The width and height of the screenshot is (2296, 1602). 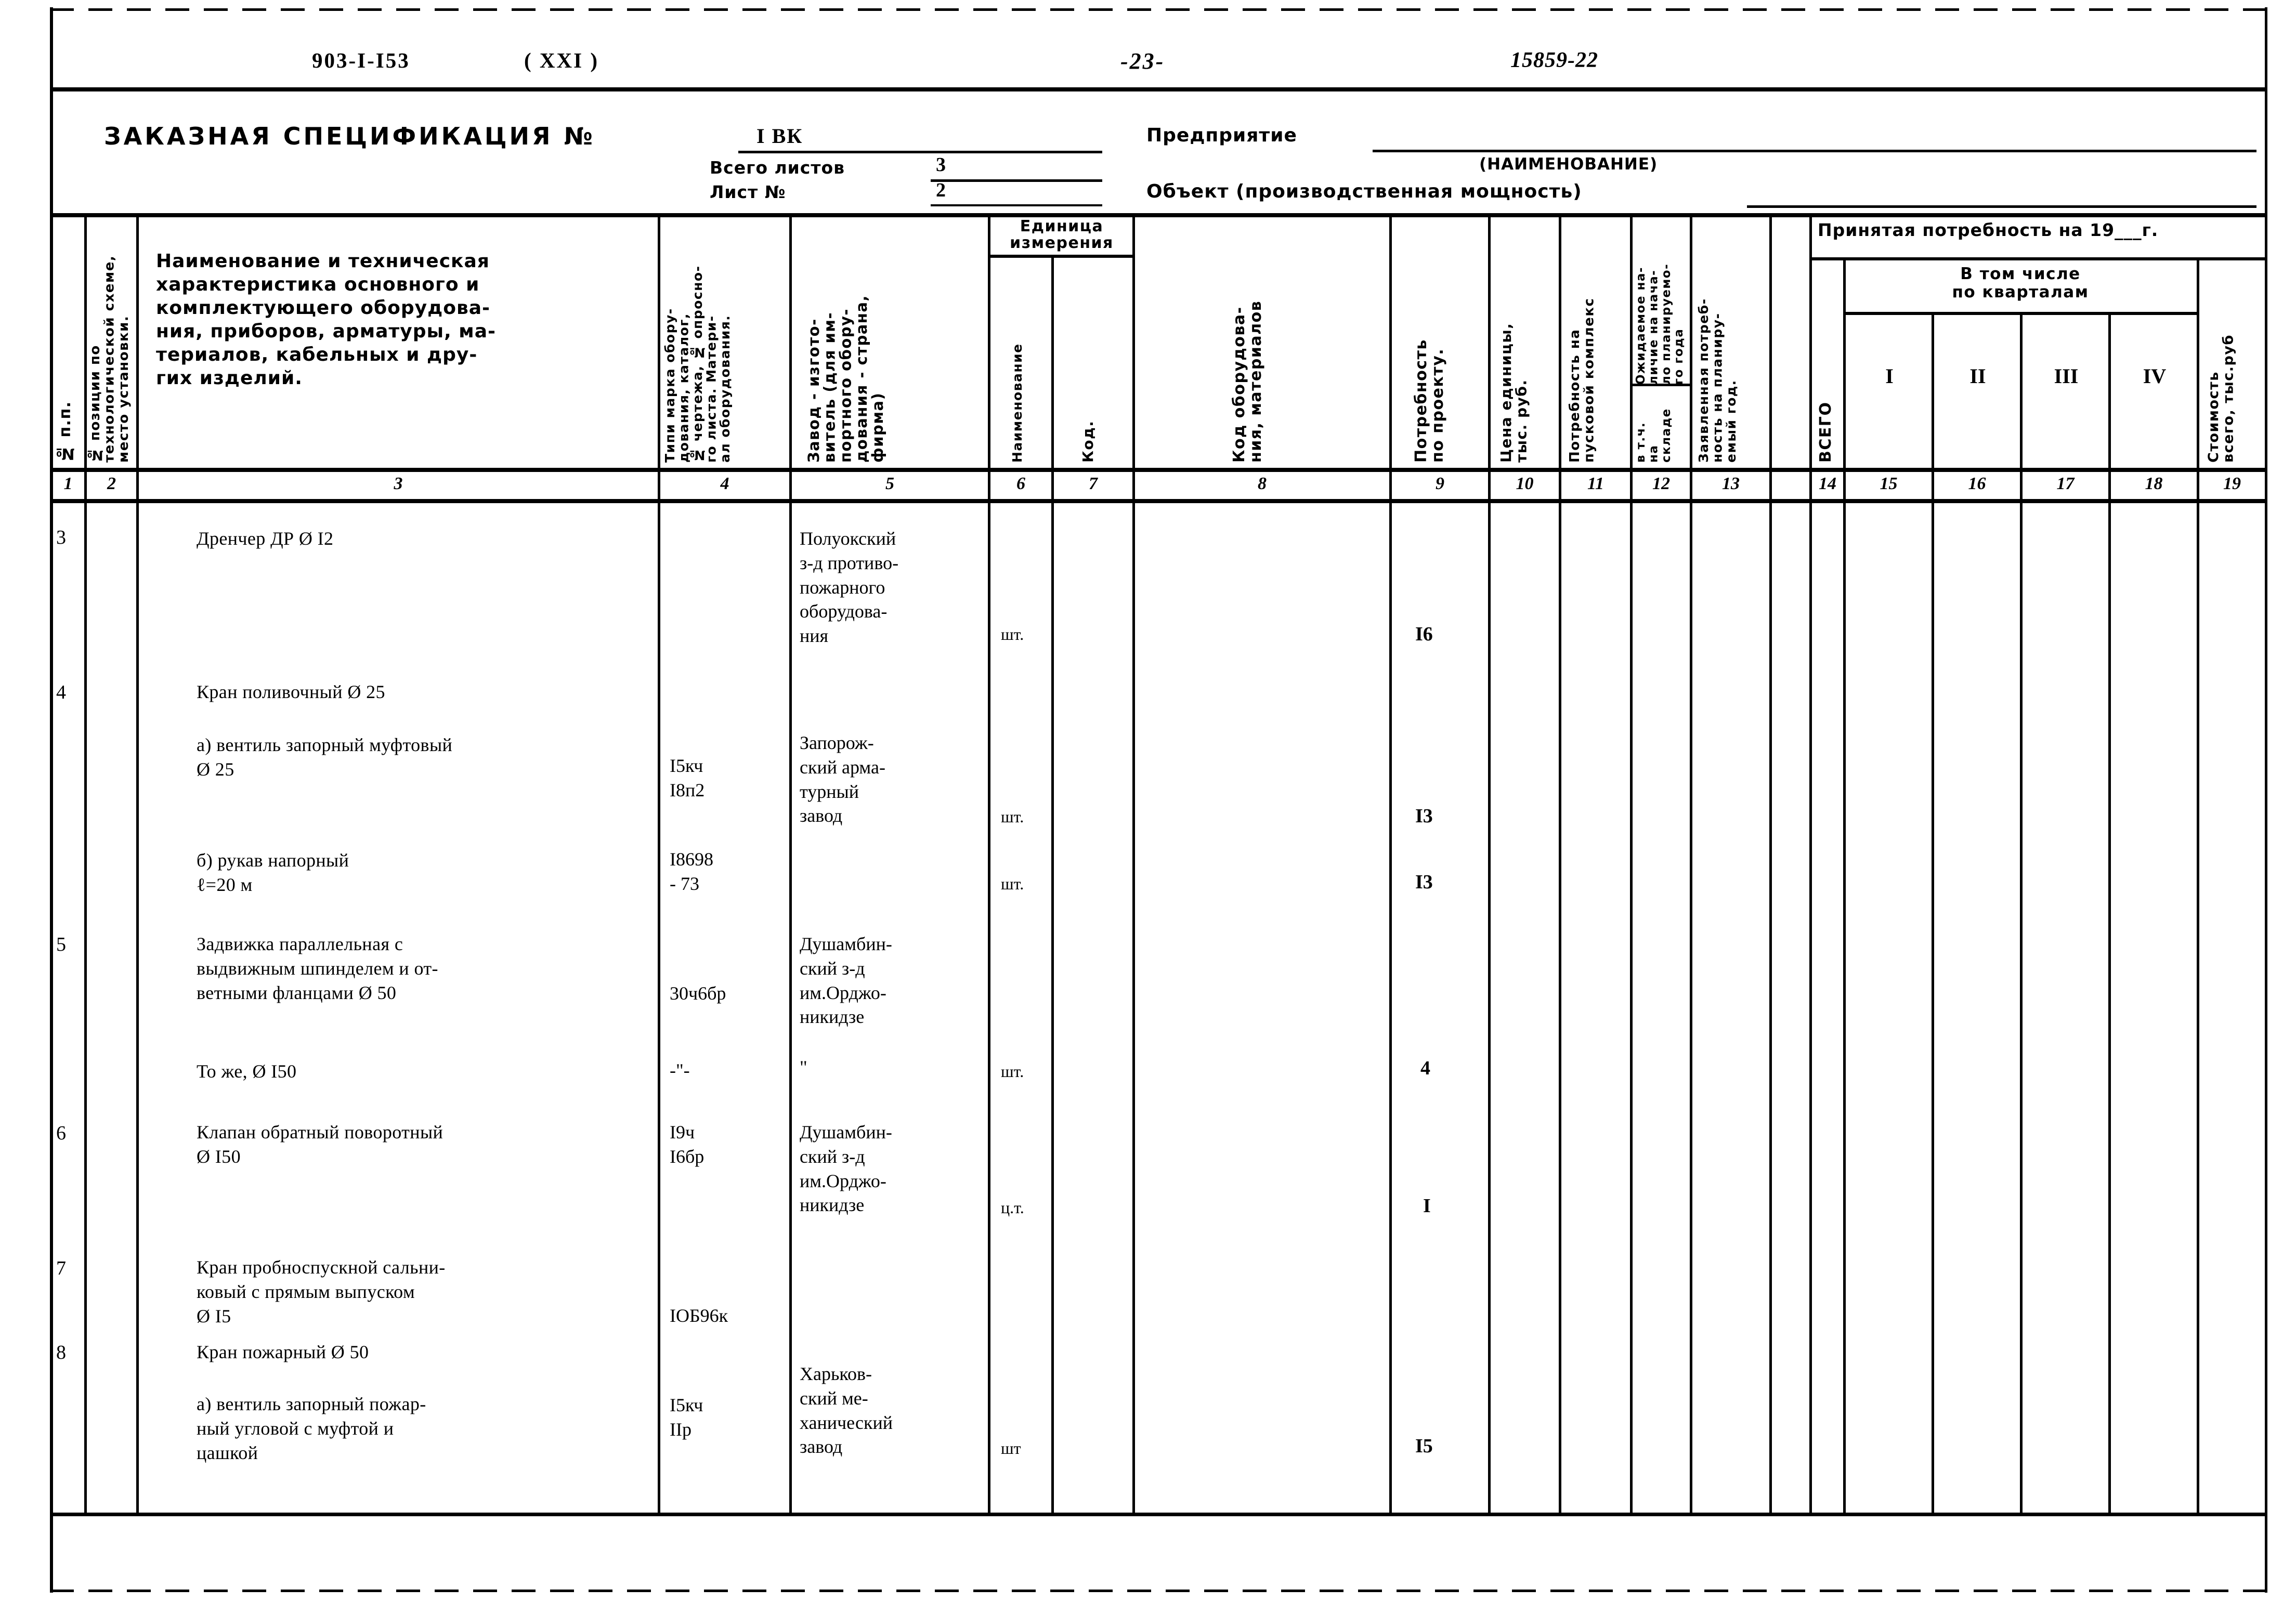 I want to click on table-row-qty: 4, so click(x=1425, y=1068).